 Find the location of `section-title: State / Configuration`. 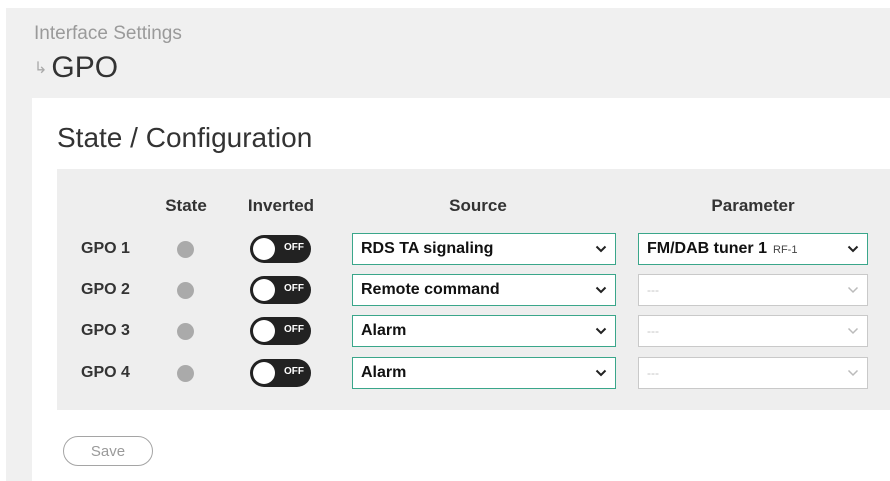

section-title: State / Configuration is located at coordinates (185, 137).